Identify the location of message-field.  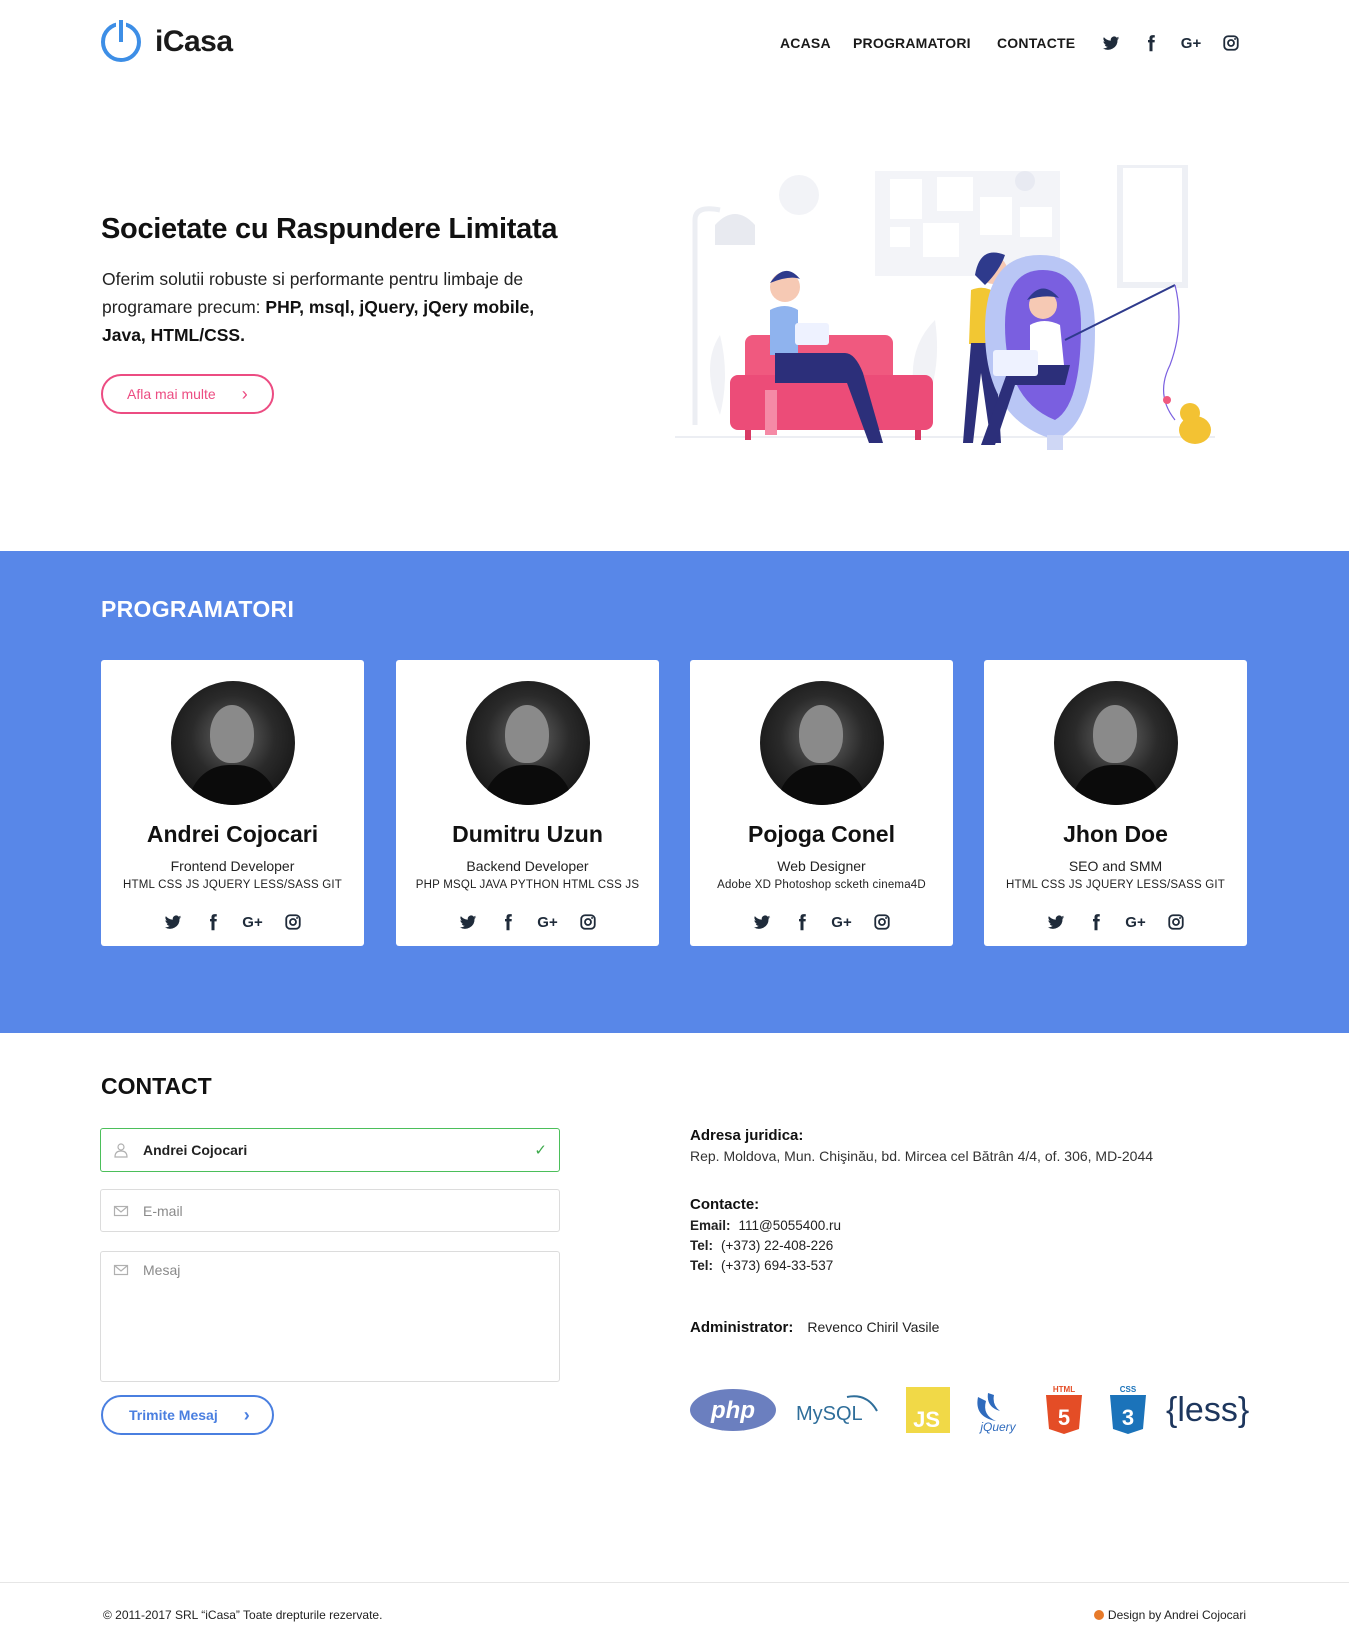
(330, 1316).